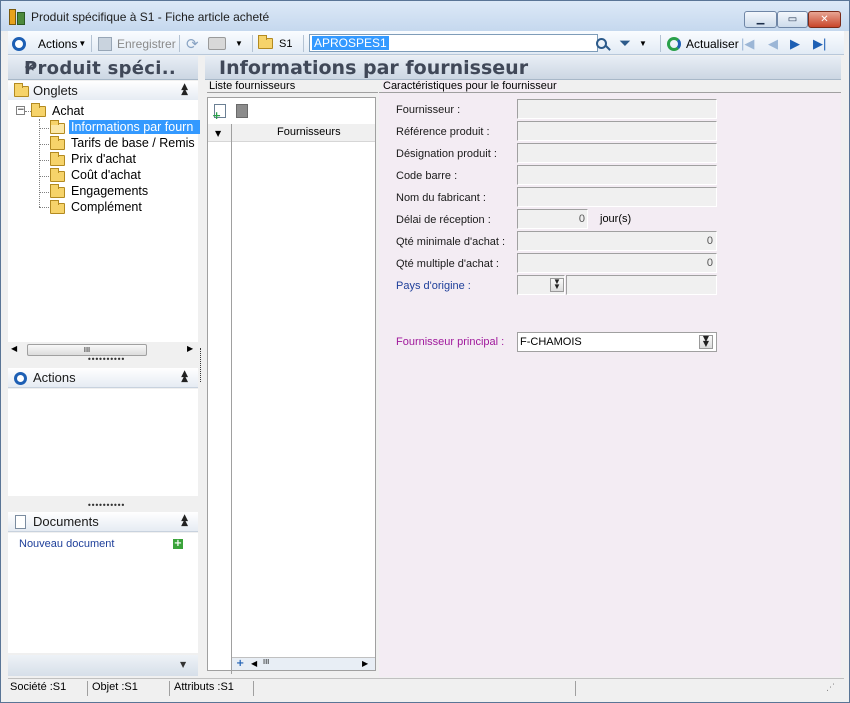  Describe the element at coordinates (57, 127) in the screenshot. I see `open-folder-icon` at that location.